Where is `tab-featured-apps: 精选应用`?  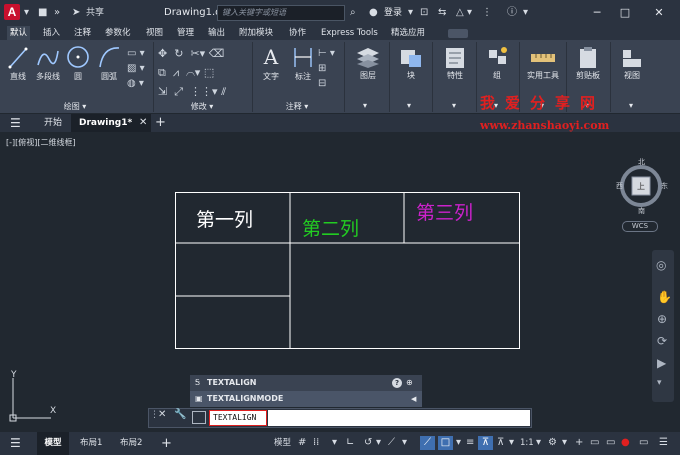 tab-featured-apps: 精选应用 is located at coordinates (408, 33).